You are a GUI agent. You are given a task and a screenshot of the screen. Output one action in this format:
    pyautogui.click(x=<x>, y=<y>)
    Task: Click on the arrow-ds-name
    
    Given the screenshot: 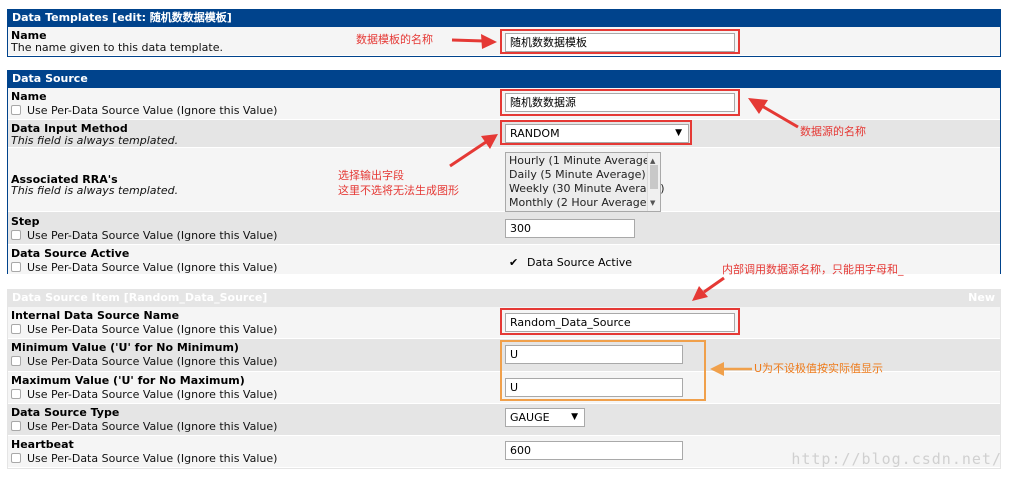 What is the action you would take?
    pyautogui.click(x=773, y=113)
    